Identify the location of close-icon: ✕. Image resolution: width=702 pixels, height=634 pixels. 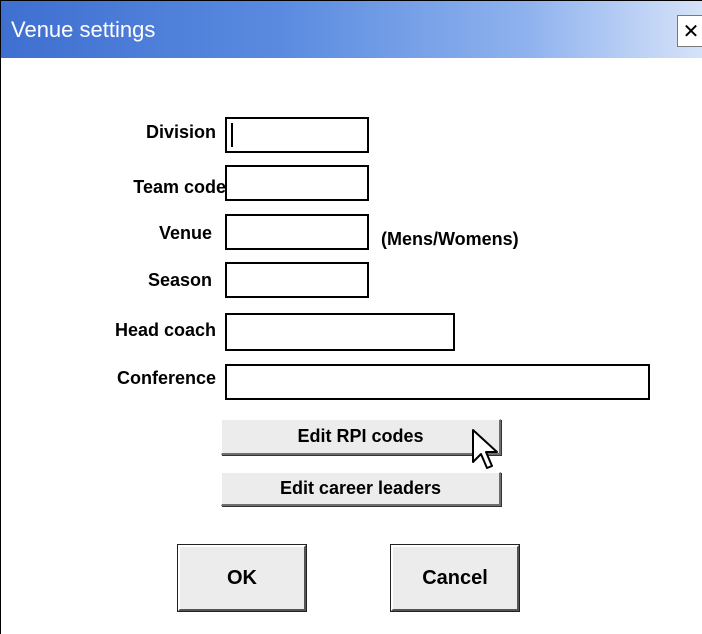
(691, 31).